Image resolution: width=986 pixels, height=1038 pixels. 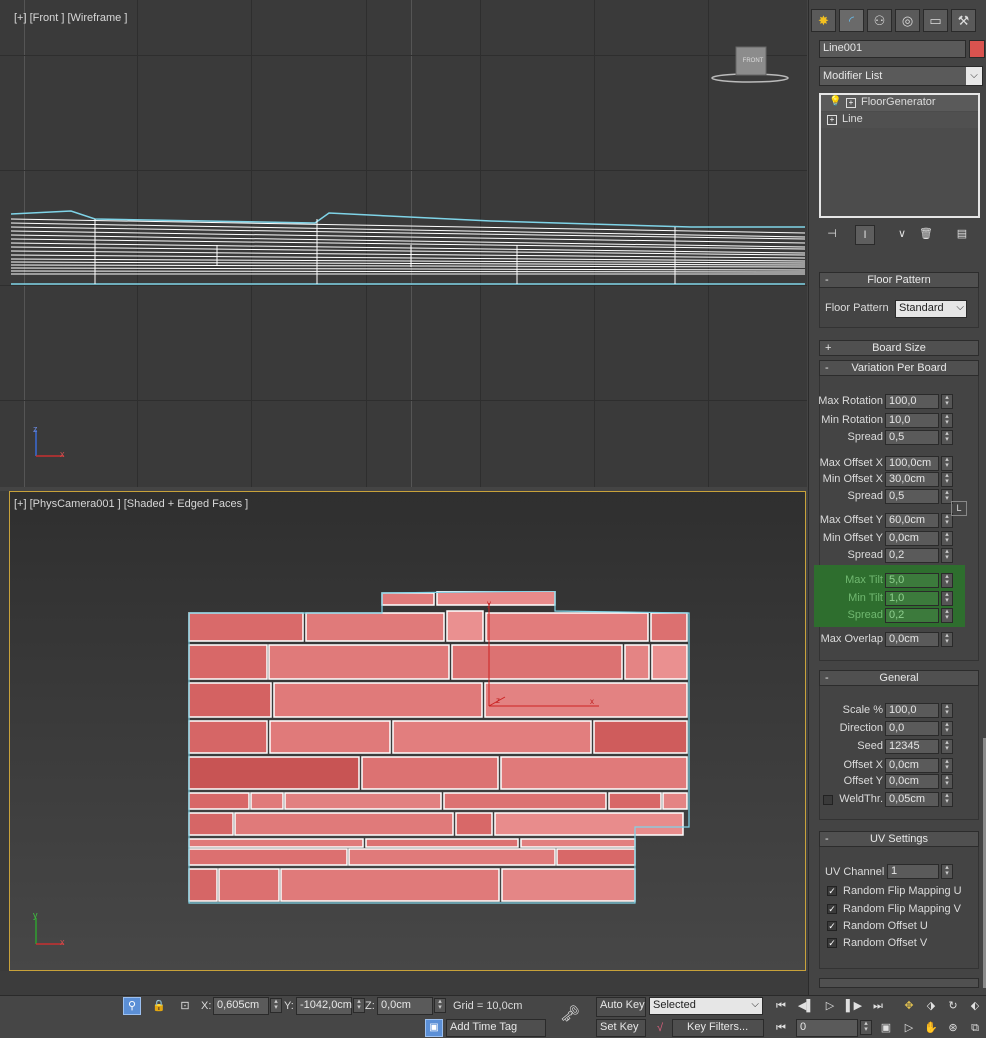 What do you see at coordinates (959, 508) in the screenshot?
I see `lock-button: L` at bounding box center [959, 508].